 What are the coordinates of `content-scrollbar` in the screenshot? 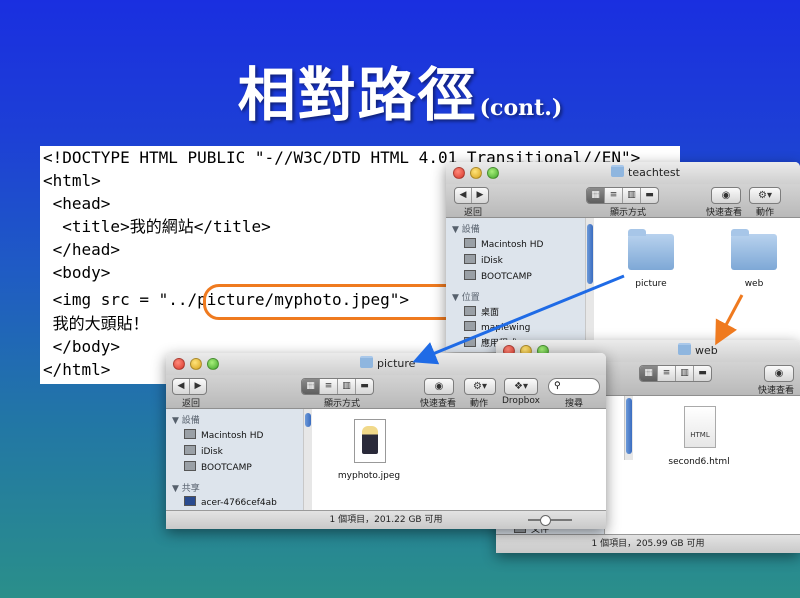 It's located at (628, 428).